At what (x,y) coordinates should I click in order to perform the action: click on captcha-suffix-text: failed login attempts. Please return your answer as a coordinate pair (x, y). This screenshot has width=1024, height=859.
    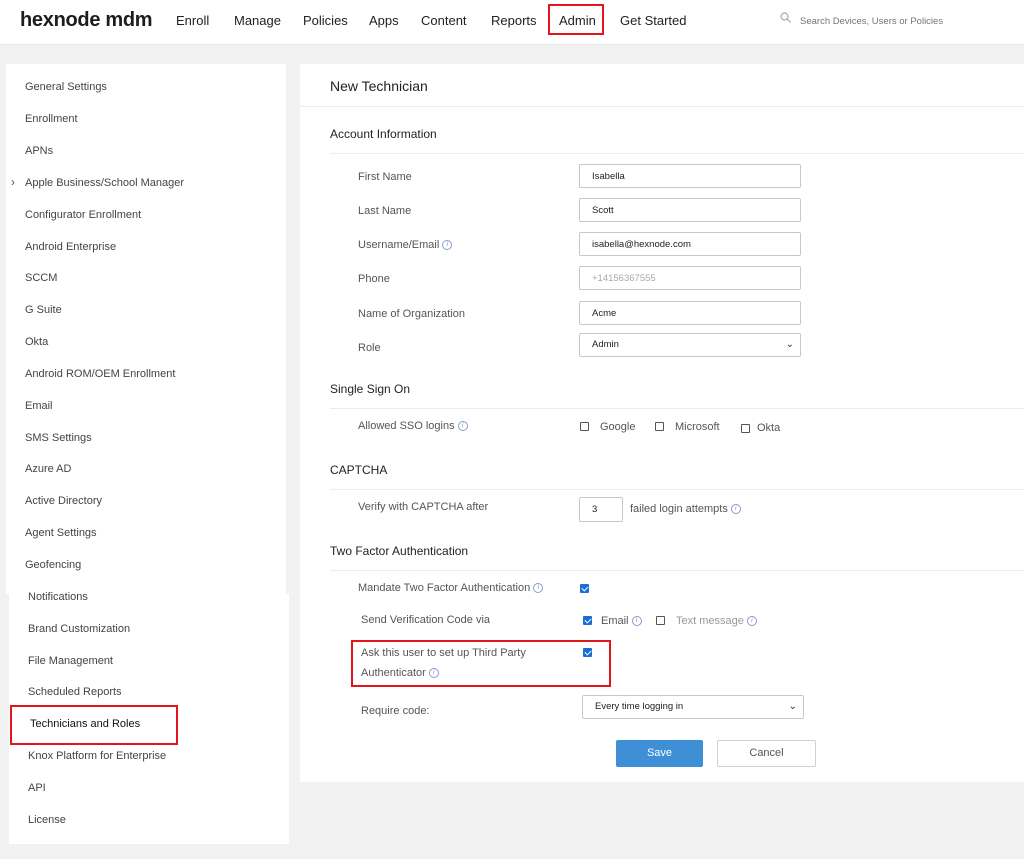
    Looking at the image, I should click on (679, 509).